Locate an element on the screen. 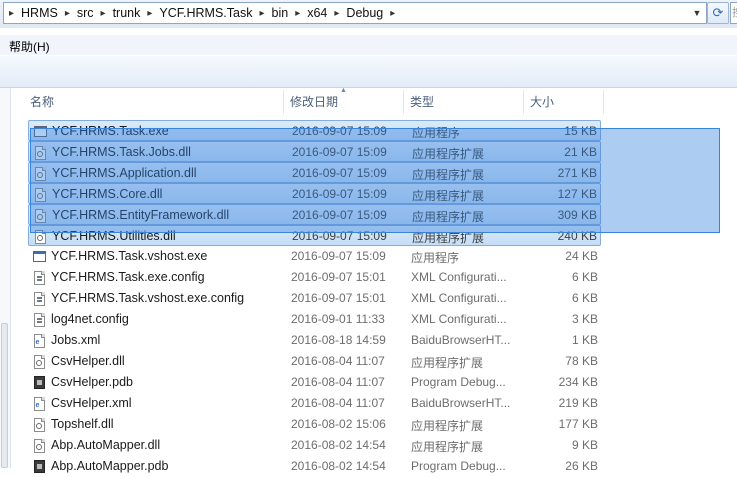 The height and width of the screenshot is (477, 737). refresh-button: ⟳ is located at coordinates (718, 13).